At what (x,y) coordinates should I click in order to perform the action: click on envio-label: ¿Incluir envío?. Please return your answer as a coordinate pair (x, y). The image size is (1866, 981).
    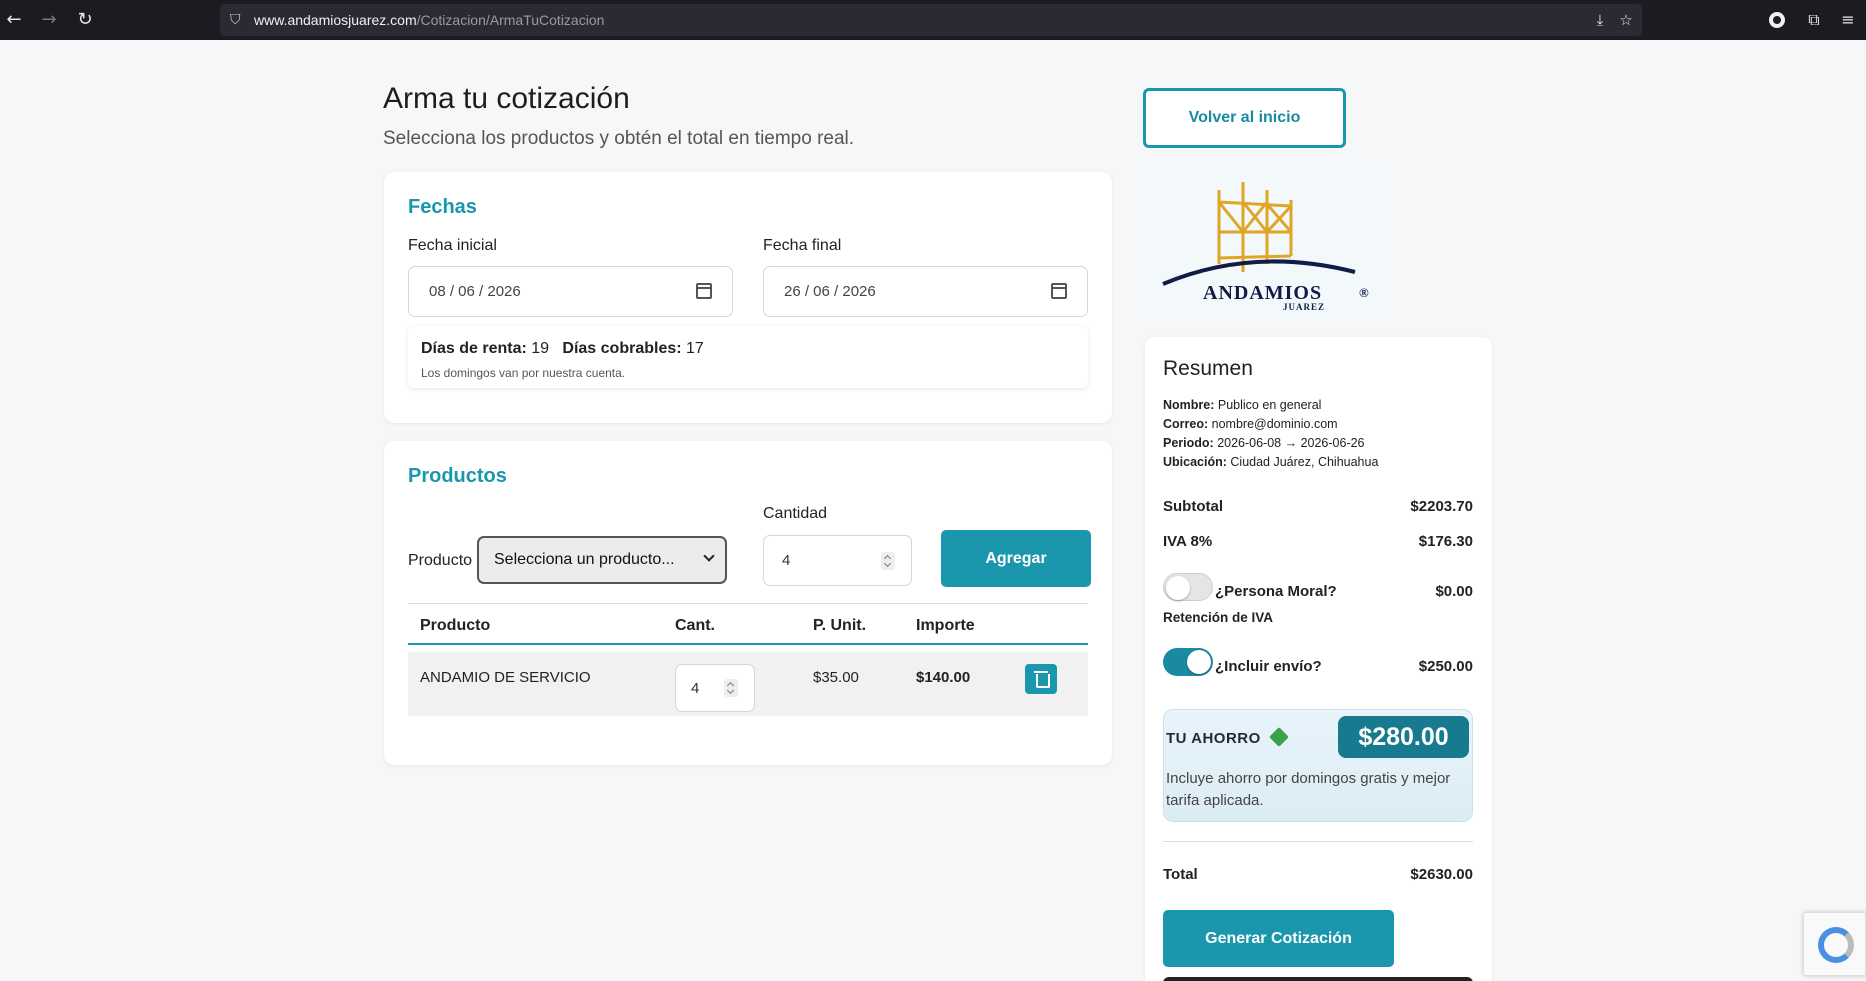
    Looking at the image, I should click on (1268, 666).